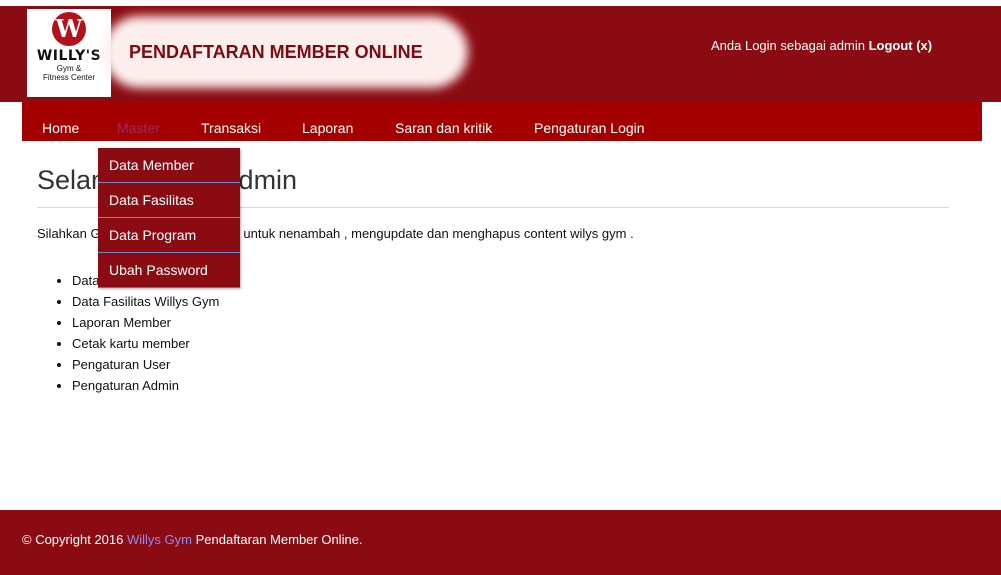 This screenshot has width=1001, height=575. I want to click on logo-subtitle-2: Fitness Center, so click(69, 77).